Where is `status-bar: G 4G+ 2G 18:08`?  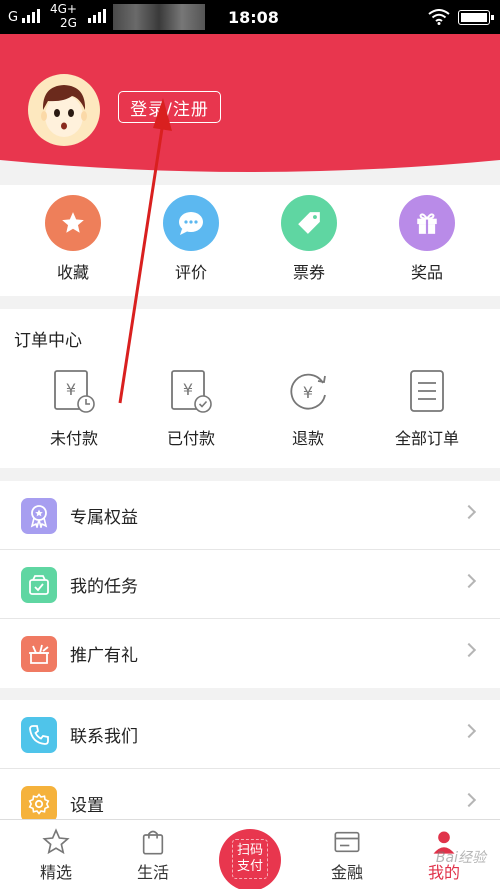
status-bar: G 4G+ 2G 18:08 is located at coordinates (250, 17).